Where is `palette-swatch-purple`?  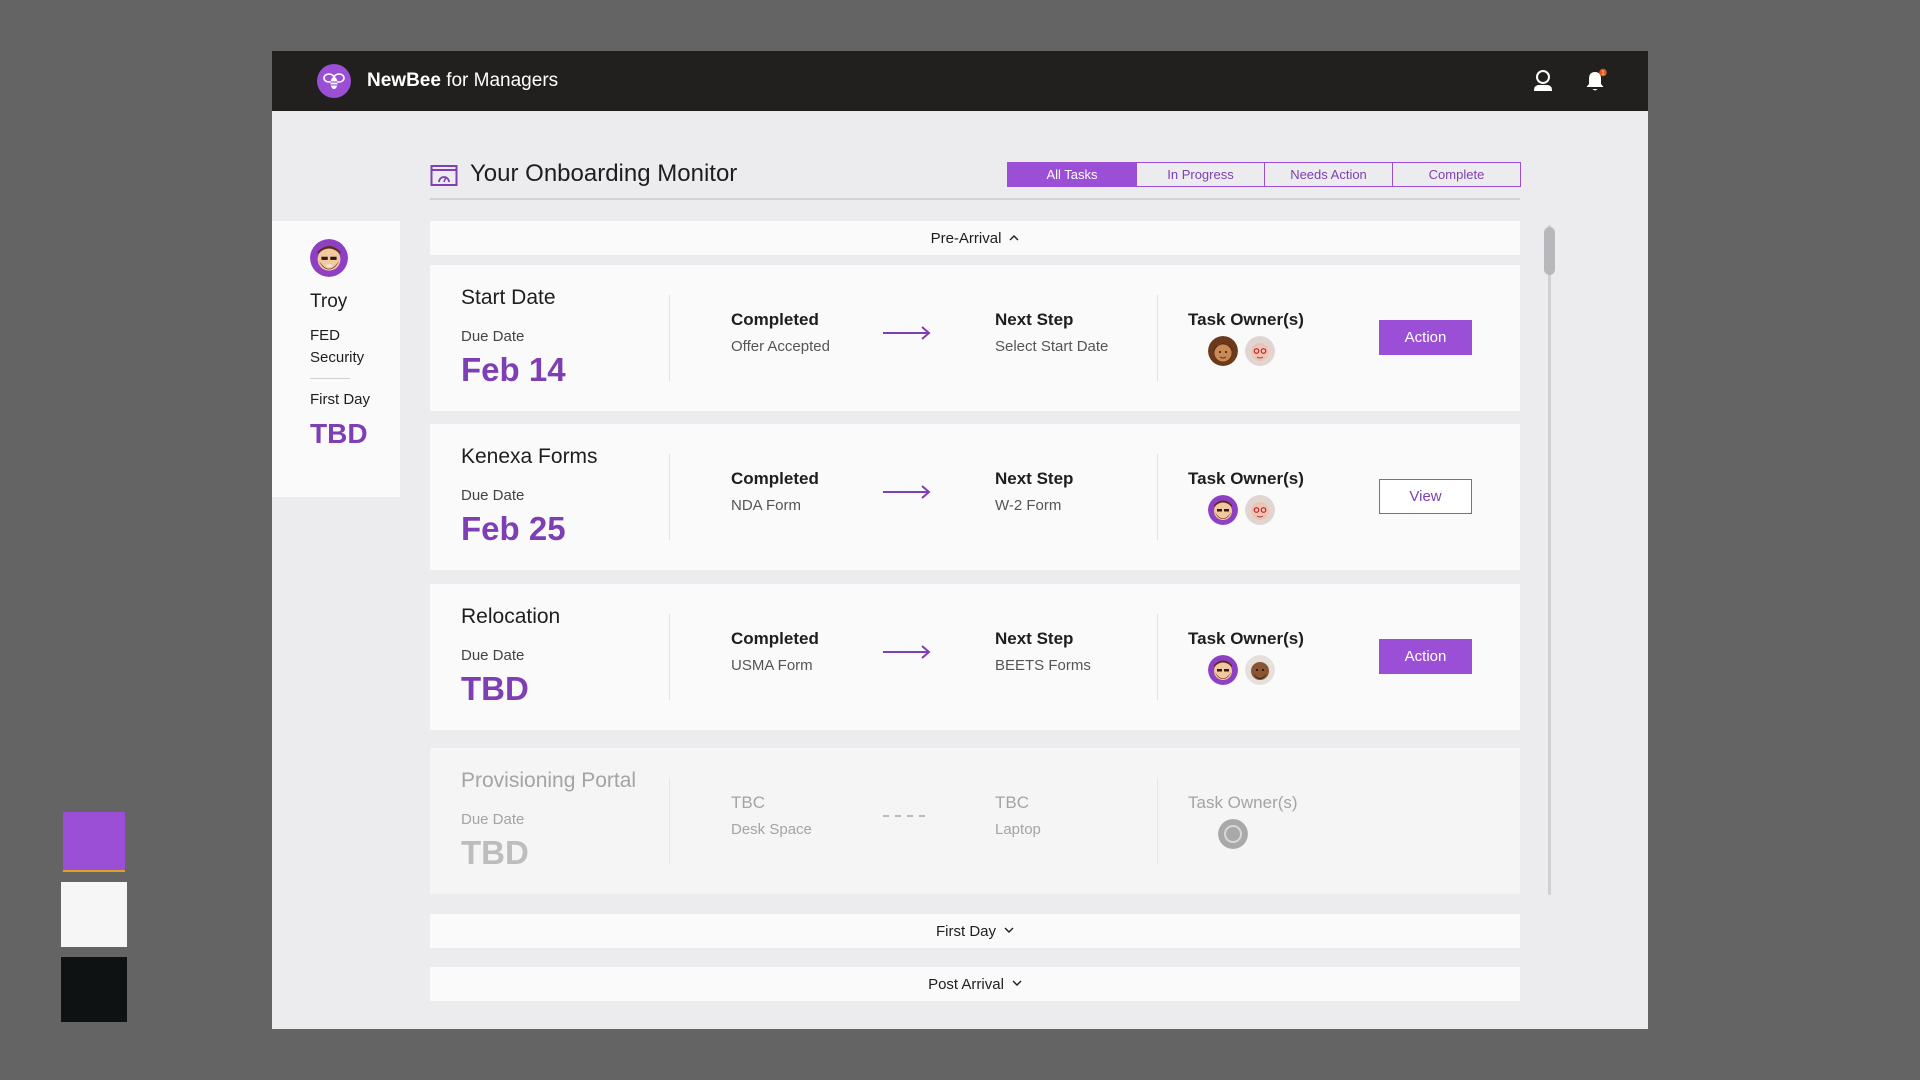 palette-swatch-purple is located at coordinates (94, 842).